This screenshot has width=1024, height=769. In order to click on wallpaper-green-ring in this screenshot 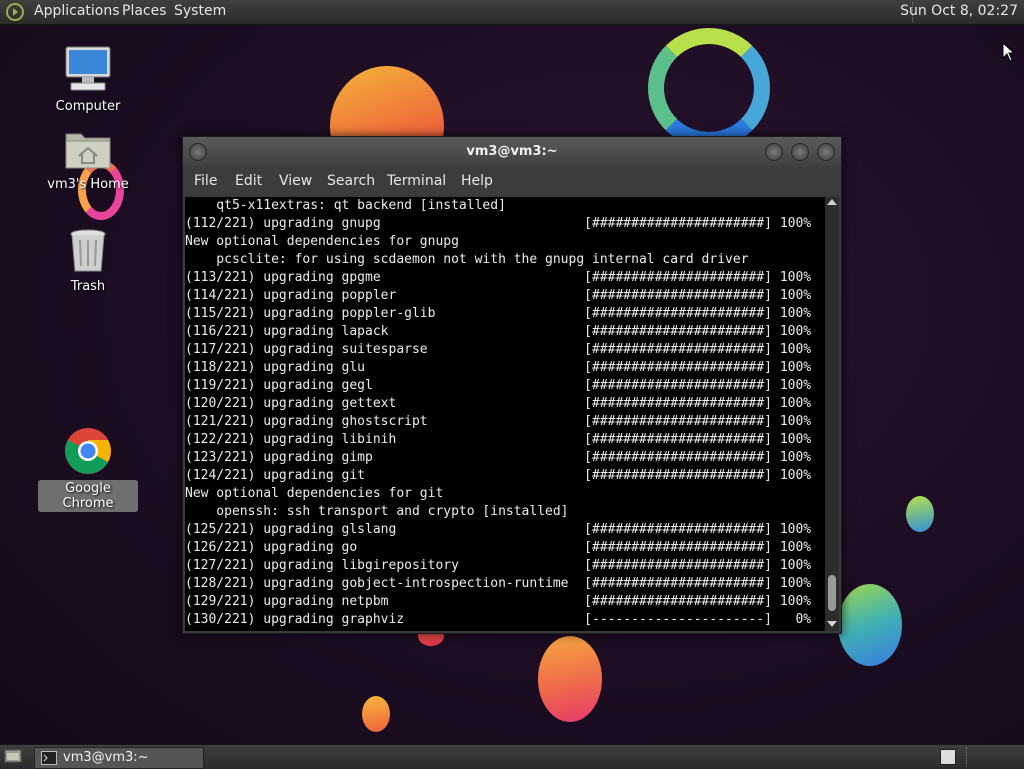, I will do `click(709, 88)`.